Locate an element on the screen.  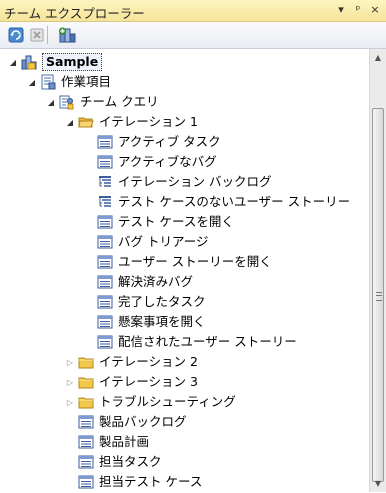
tree-node-label: バグ トリアージ is located at coordinates (163, 241).